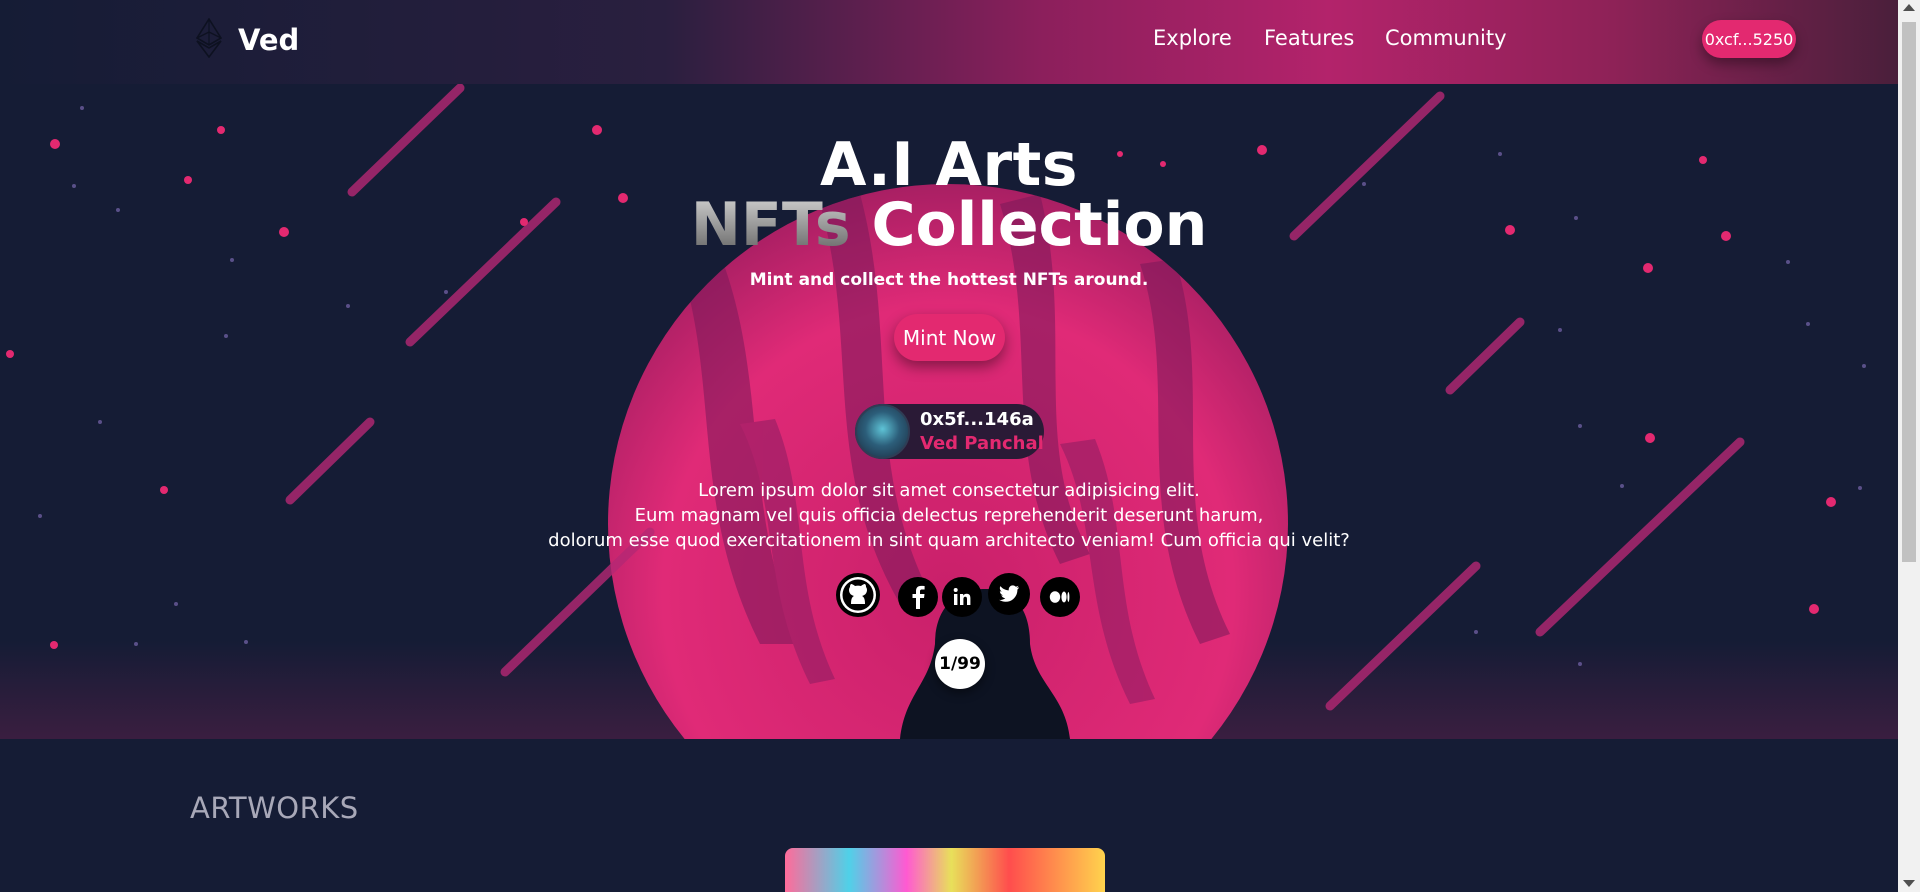 The height and width of the screenshot is (892, 1920). Describe the element at coordinates (1909, 292) in the screenshot. I see `scrollbar-thumb` at that location.